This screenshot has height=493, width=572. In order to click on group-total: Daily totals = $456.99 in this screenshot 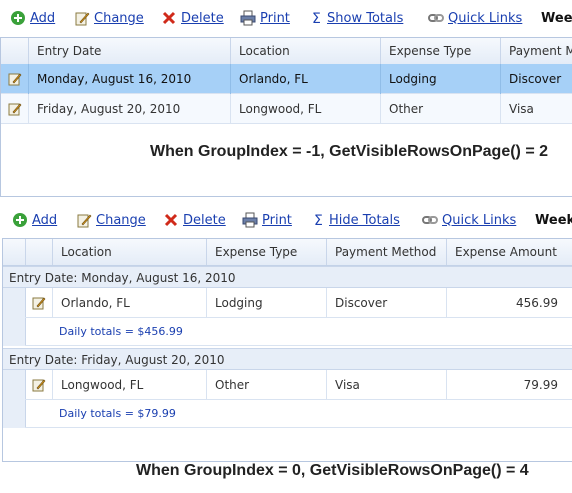, I will do `click(298, 332)`.